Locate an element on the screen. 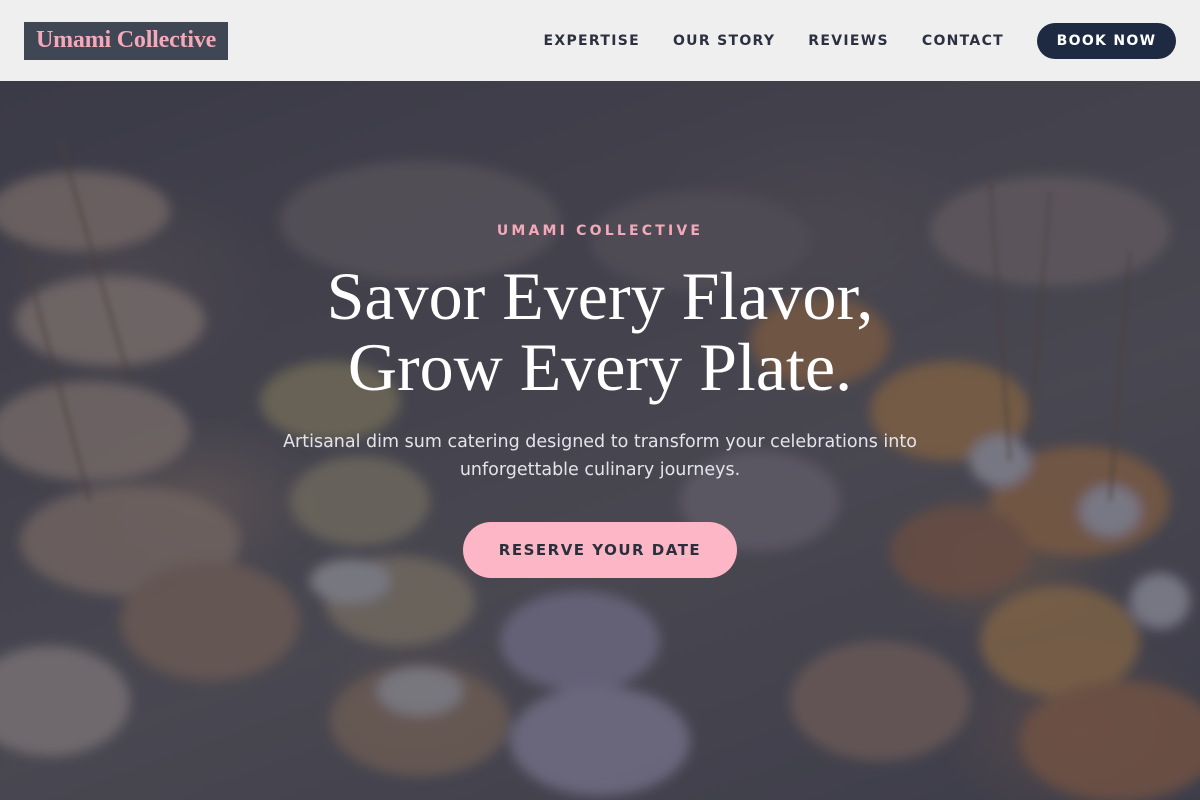  nav-link-expertise: EXPERTISE is located at coordinates (592, 41).